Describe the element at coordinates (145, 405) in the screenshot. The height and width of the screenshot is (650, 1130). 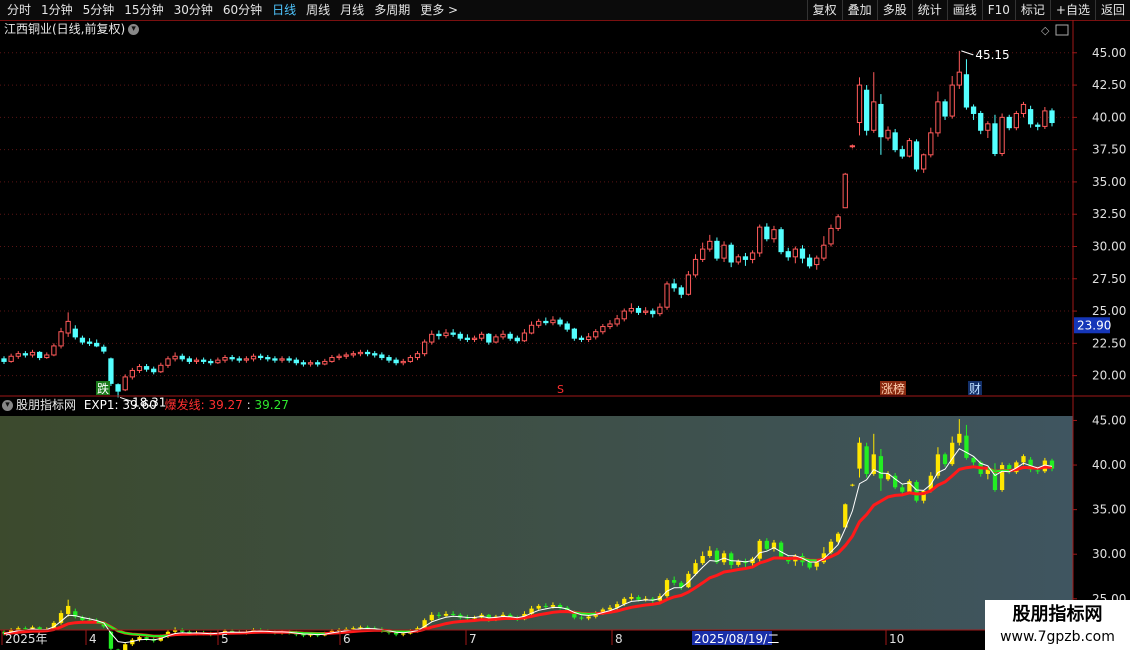
I see `indicator-title: ▾ 股朋指标网 EXP1: 39.60 爆发线: 39.27 : 39.27` at that location.